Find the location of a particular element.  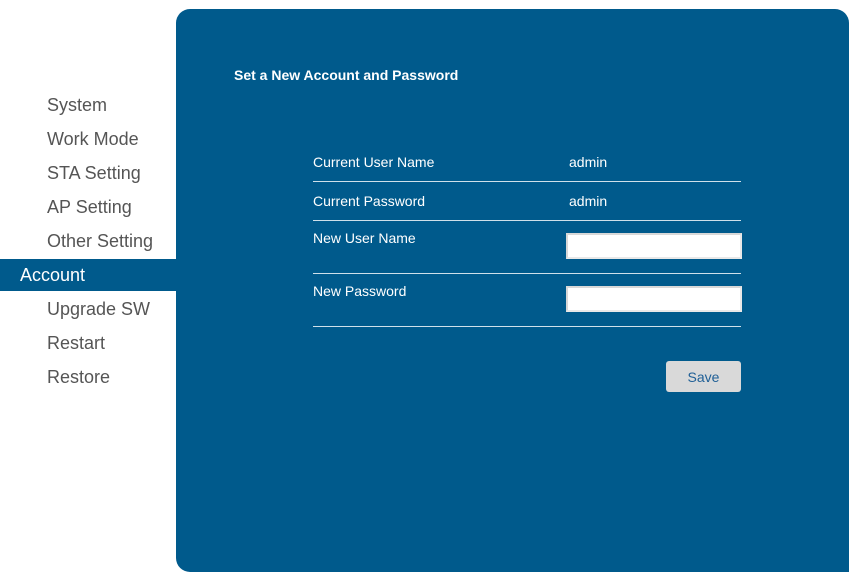

save-button: Save is located at coordinates (703, 376).